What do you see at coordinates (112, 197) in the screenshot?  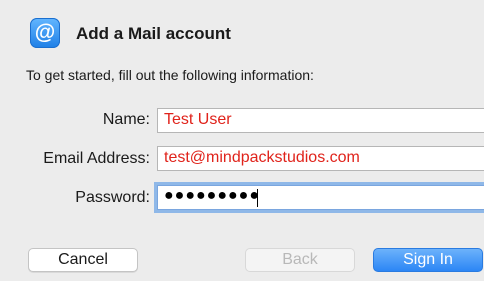 I see `password-label: Password:` at bounding box center [112, 197].